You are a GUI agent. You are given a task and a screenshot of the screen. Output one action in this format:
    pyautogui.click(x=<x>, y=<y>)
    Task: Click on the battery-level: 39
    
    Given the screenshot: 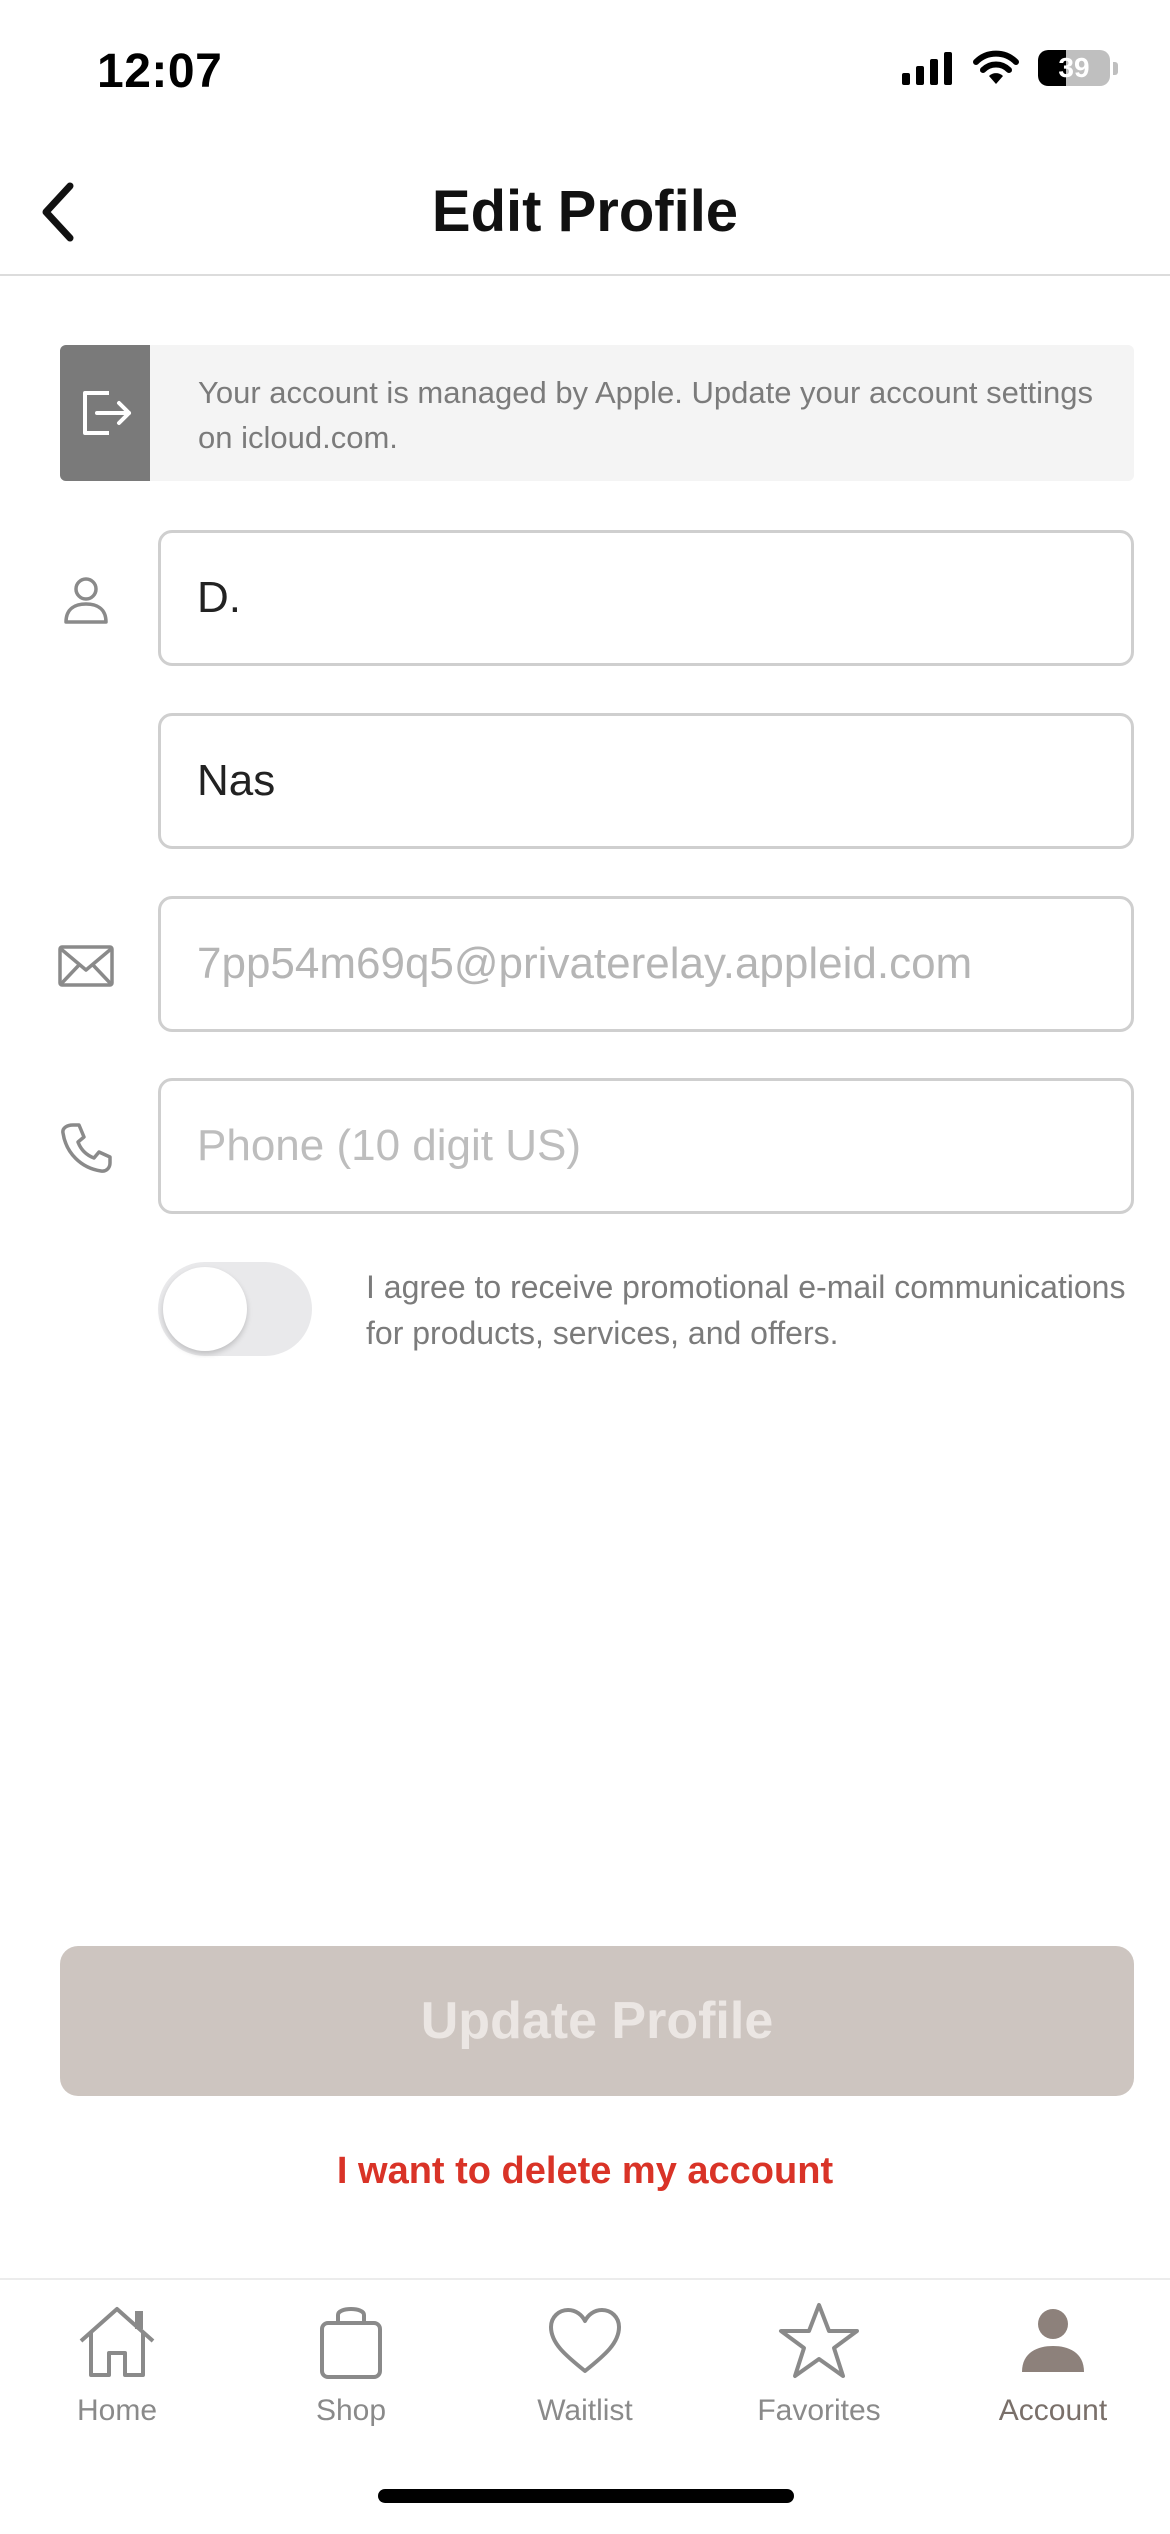 What is the action you would take?
    pyautogui.click(x=1074, y=67)
    